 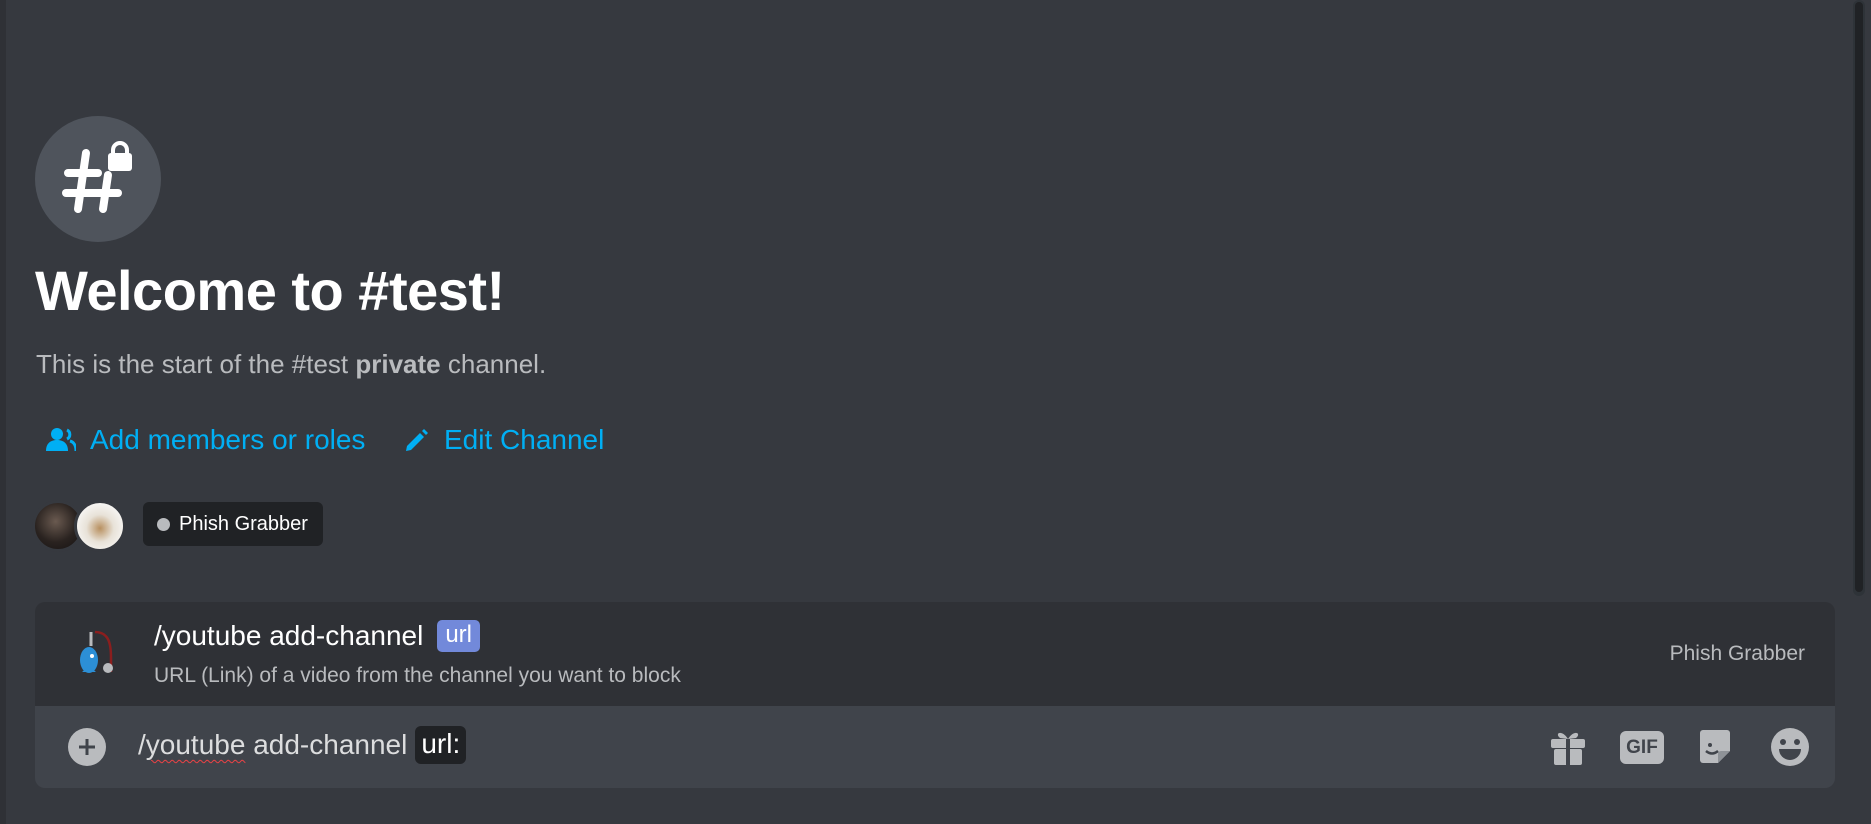 What do you see at coordinates (524, 439) in the screenshot?
I see `edit-channel-label: Edit Channel` at bounding box center [524, 439].